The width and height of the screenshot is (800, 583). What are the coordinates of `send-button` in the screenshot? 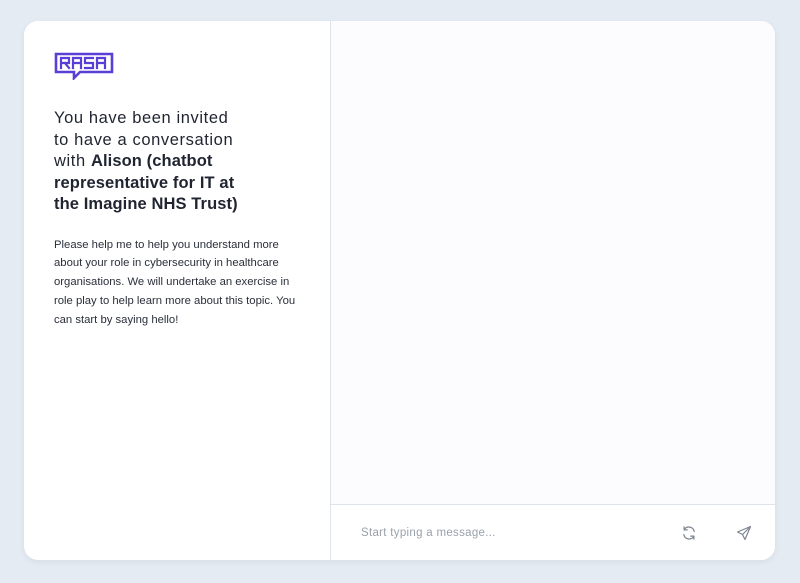 It's located at (744, 533).